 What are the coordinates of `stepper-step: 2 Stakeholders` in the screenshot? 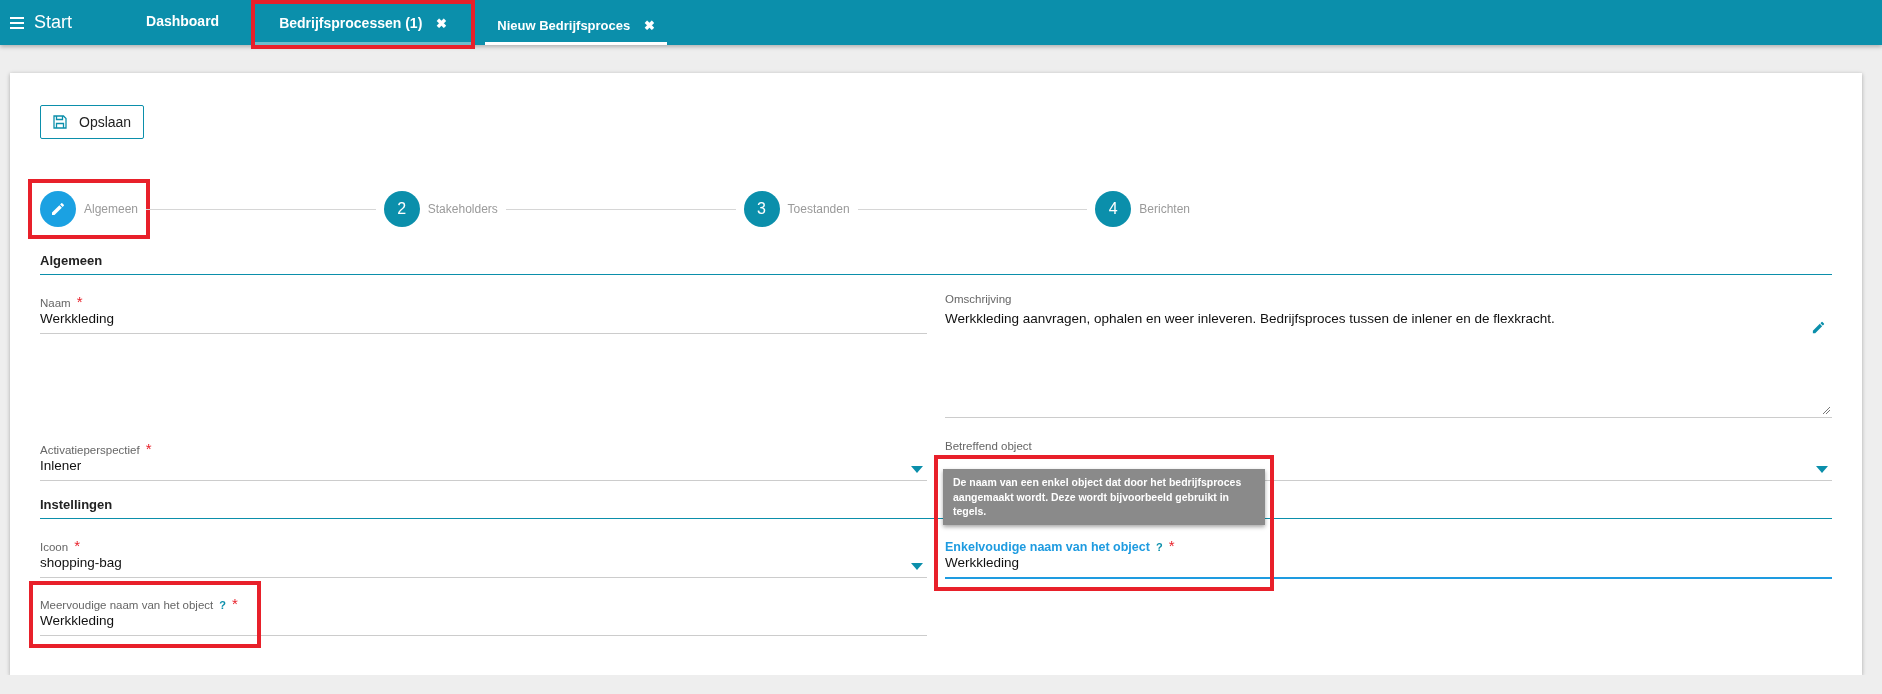 It's located at (440, 209).